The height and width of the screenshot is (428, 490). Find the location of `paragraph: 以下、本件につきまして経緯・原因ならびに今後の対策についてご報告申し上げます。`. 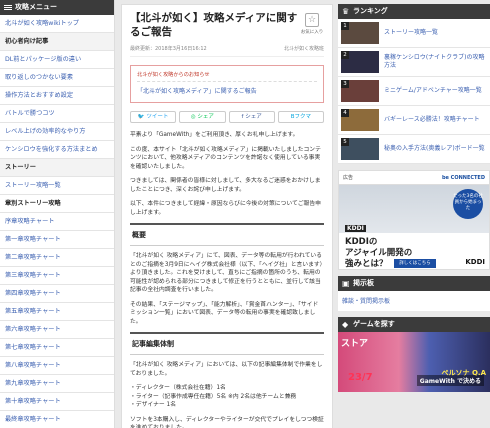

paragraph: 以下、本件につきまして経緯・原因ならびに今後の対策についてご報告申し上げます。 is located at coordinates (225, 208).